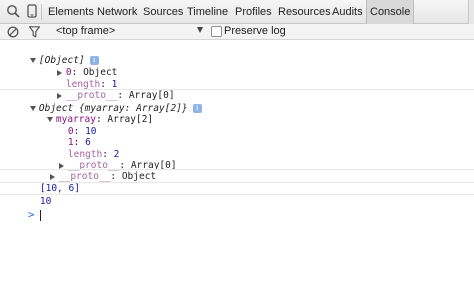 The height and width of the screenshot is (284, 474). What do you see at coordinates (13, 33) in the screenshot?
I see `clear-console-icon` at bounding box center [13, 33].